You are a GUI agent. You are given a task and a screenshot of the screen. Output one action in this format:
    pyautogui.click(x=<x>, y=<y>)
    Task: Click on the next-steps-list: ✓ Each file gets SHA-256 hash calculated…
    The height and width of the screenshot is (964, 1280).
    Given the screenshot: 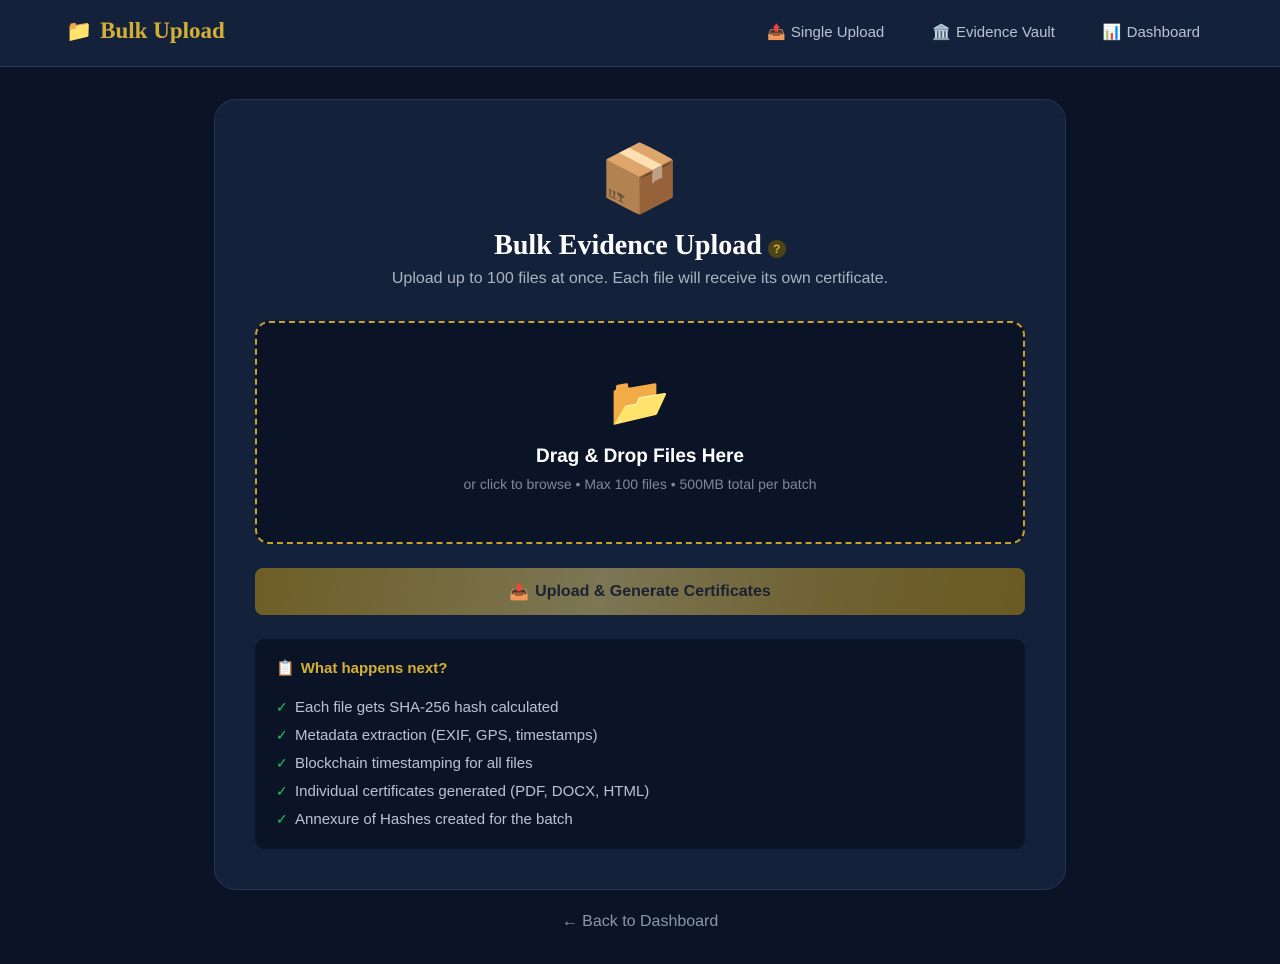 What is the action you would take?
    pyautogui.click(x=462, y=763)
    